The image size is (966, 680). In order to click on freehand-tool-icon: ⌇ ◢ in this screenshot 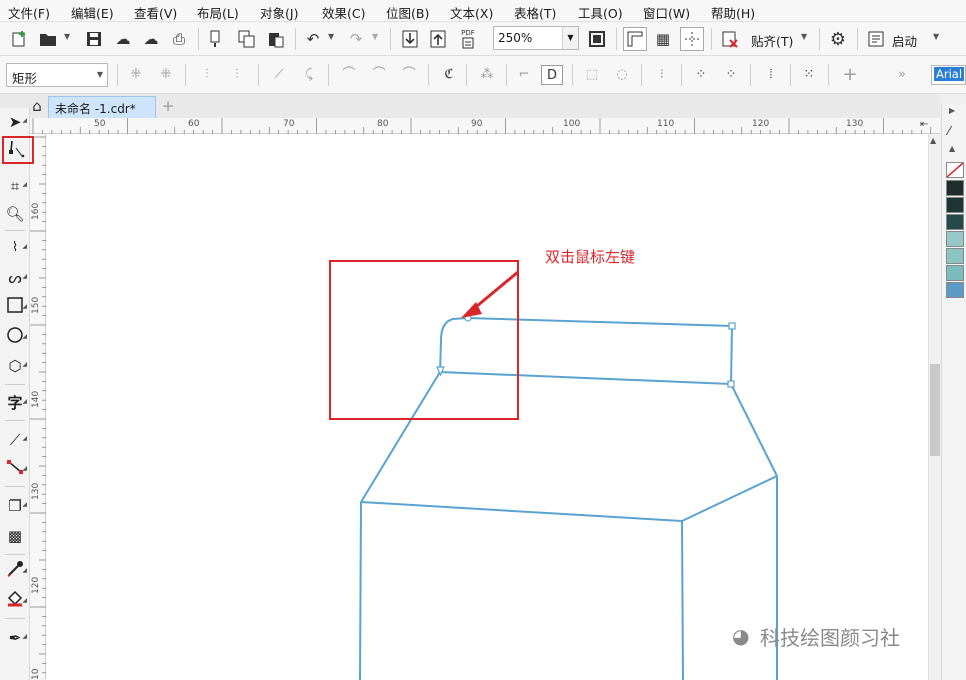, I will do `click(15, 248)`.